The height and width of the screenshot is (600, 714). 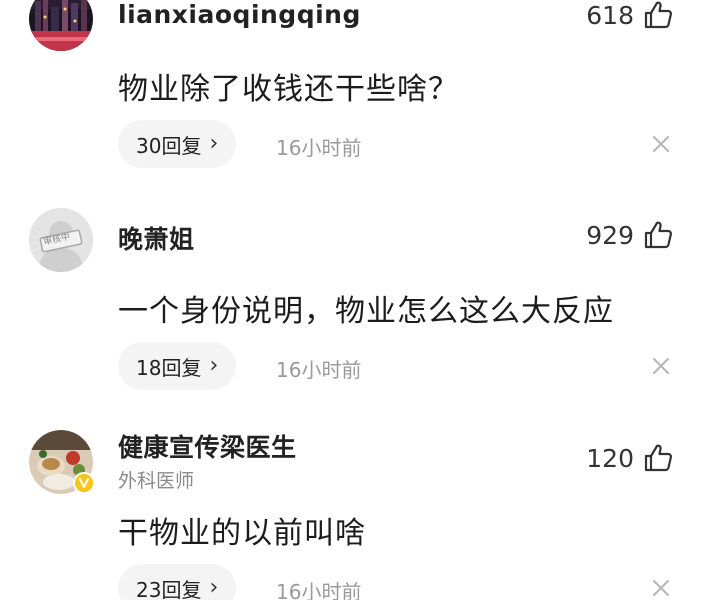 What do you see at coordinates (661, 588) in the screenshot?
I see `close-icon` at bounding box center [661, 588].